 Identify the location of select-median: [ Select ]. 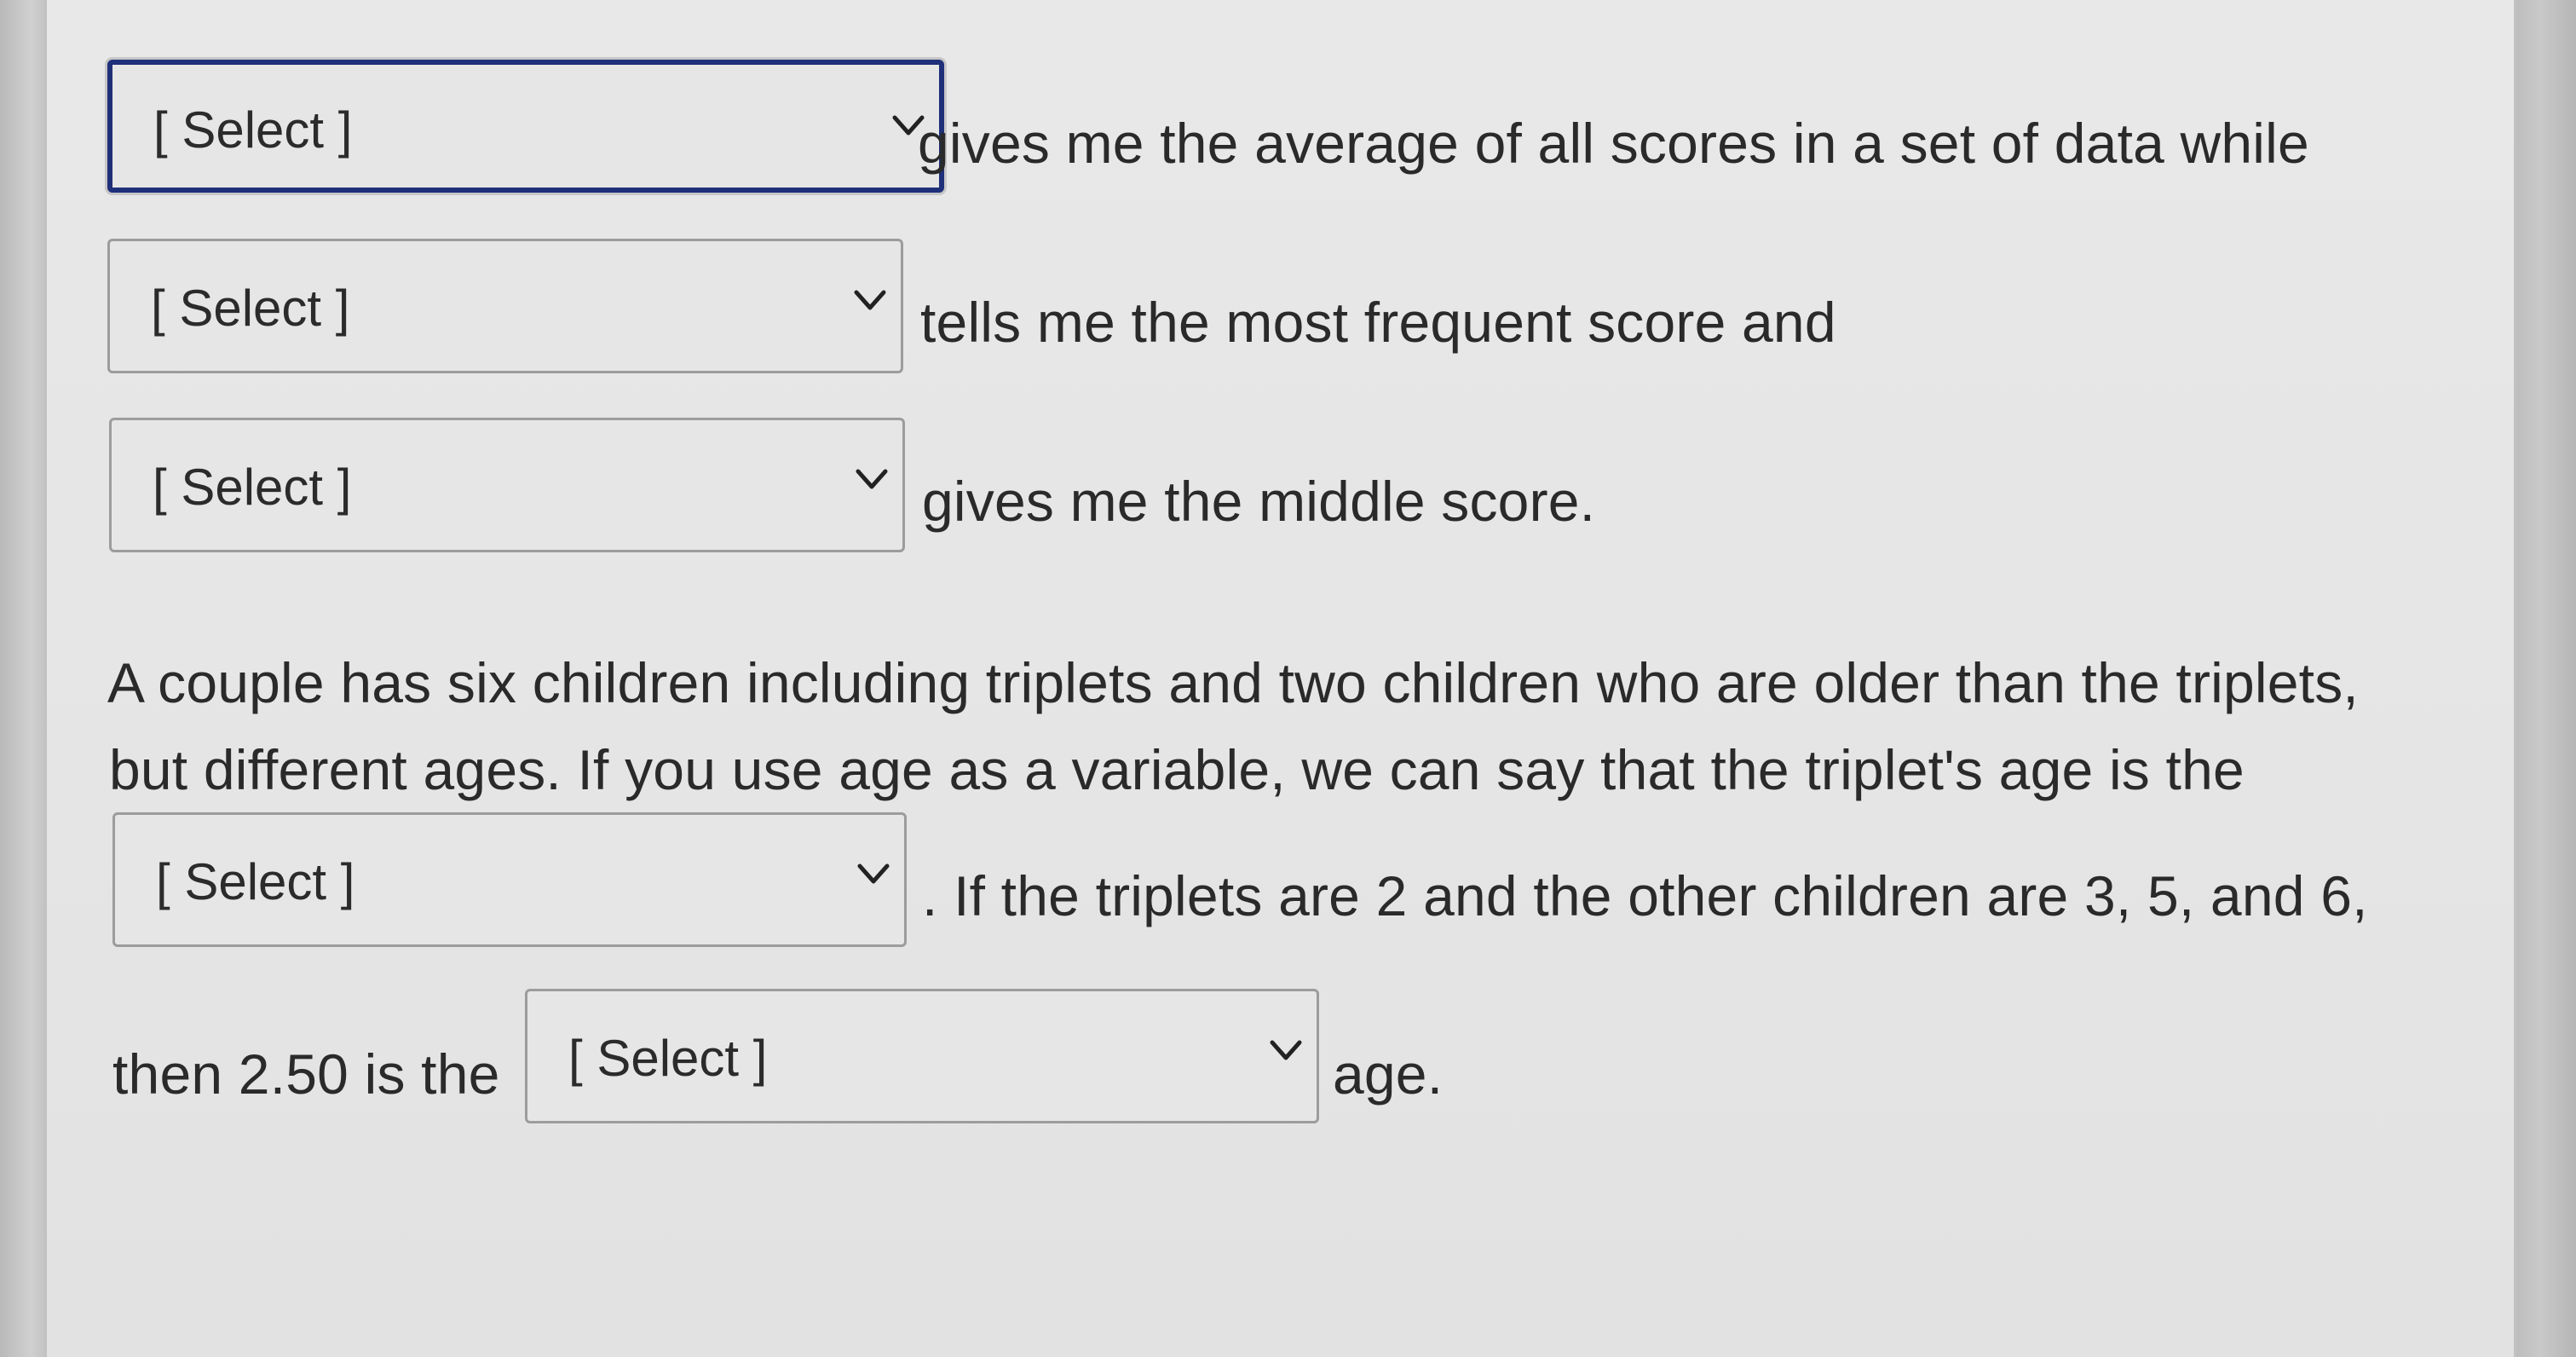
(507, 485).